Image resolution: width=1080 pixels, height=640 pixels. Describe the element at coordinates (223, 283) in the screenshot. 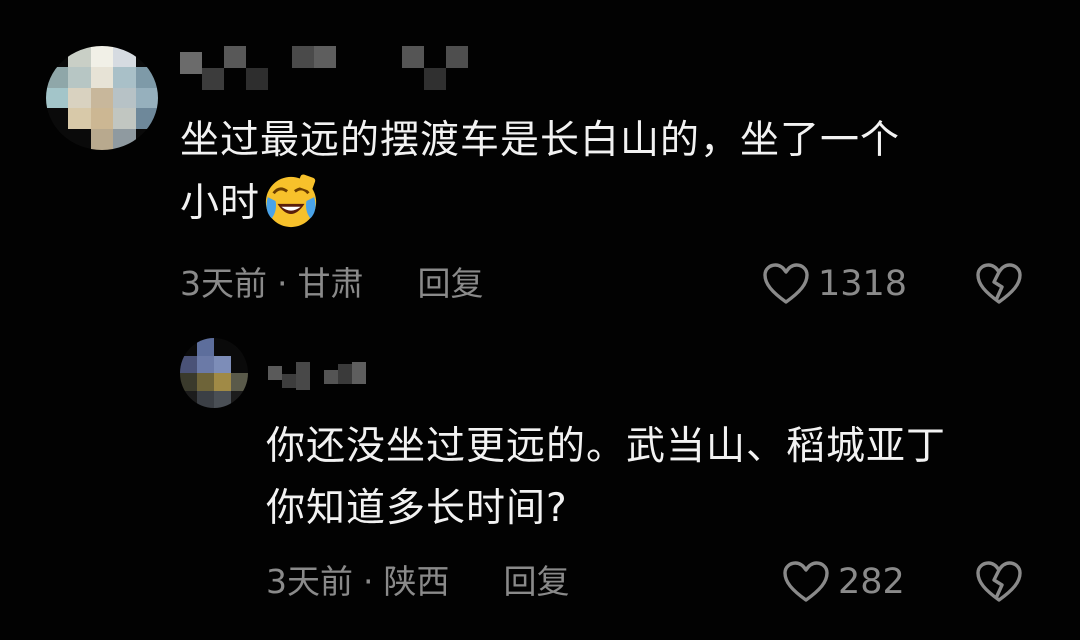

I see `comment-time: 3天前` at that location.